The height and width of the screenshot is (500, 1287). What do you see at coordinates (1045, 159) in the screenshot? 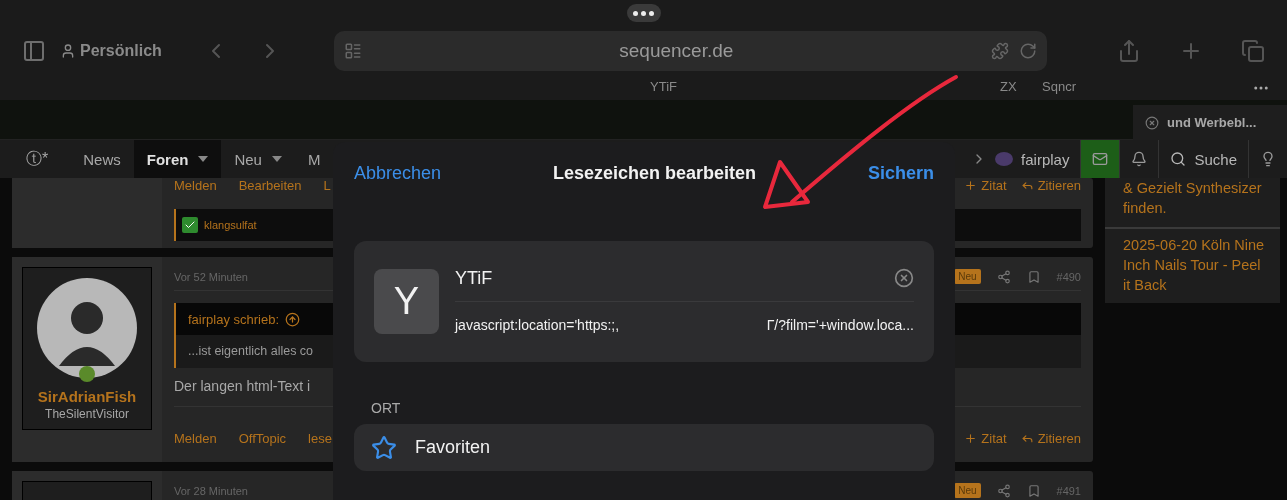
I see `user-name: fairplay` at bounding box center [1045, 159].